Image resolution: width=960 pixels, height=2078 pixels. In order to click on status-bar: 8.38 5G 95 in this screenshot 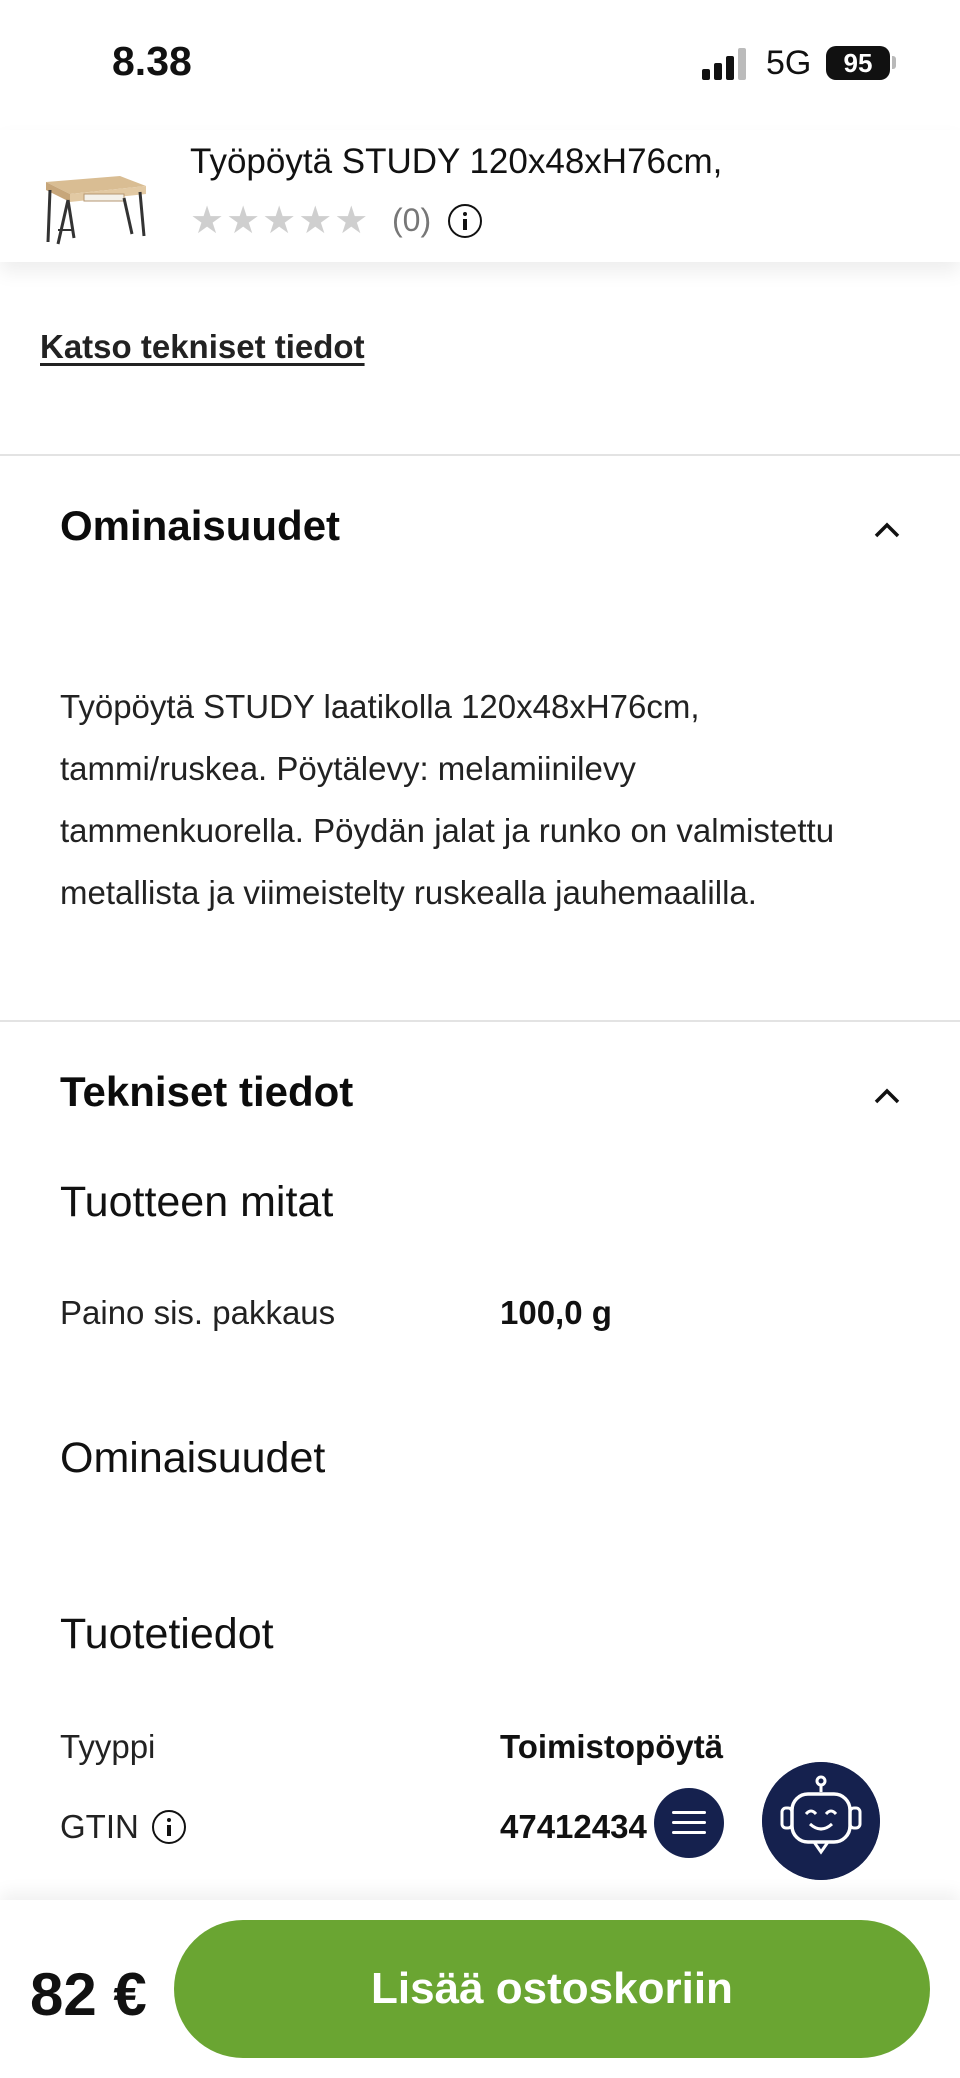, I will do `click(480, 65)`.